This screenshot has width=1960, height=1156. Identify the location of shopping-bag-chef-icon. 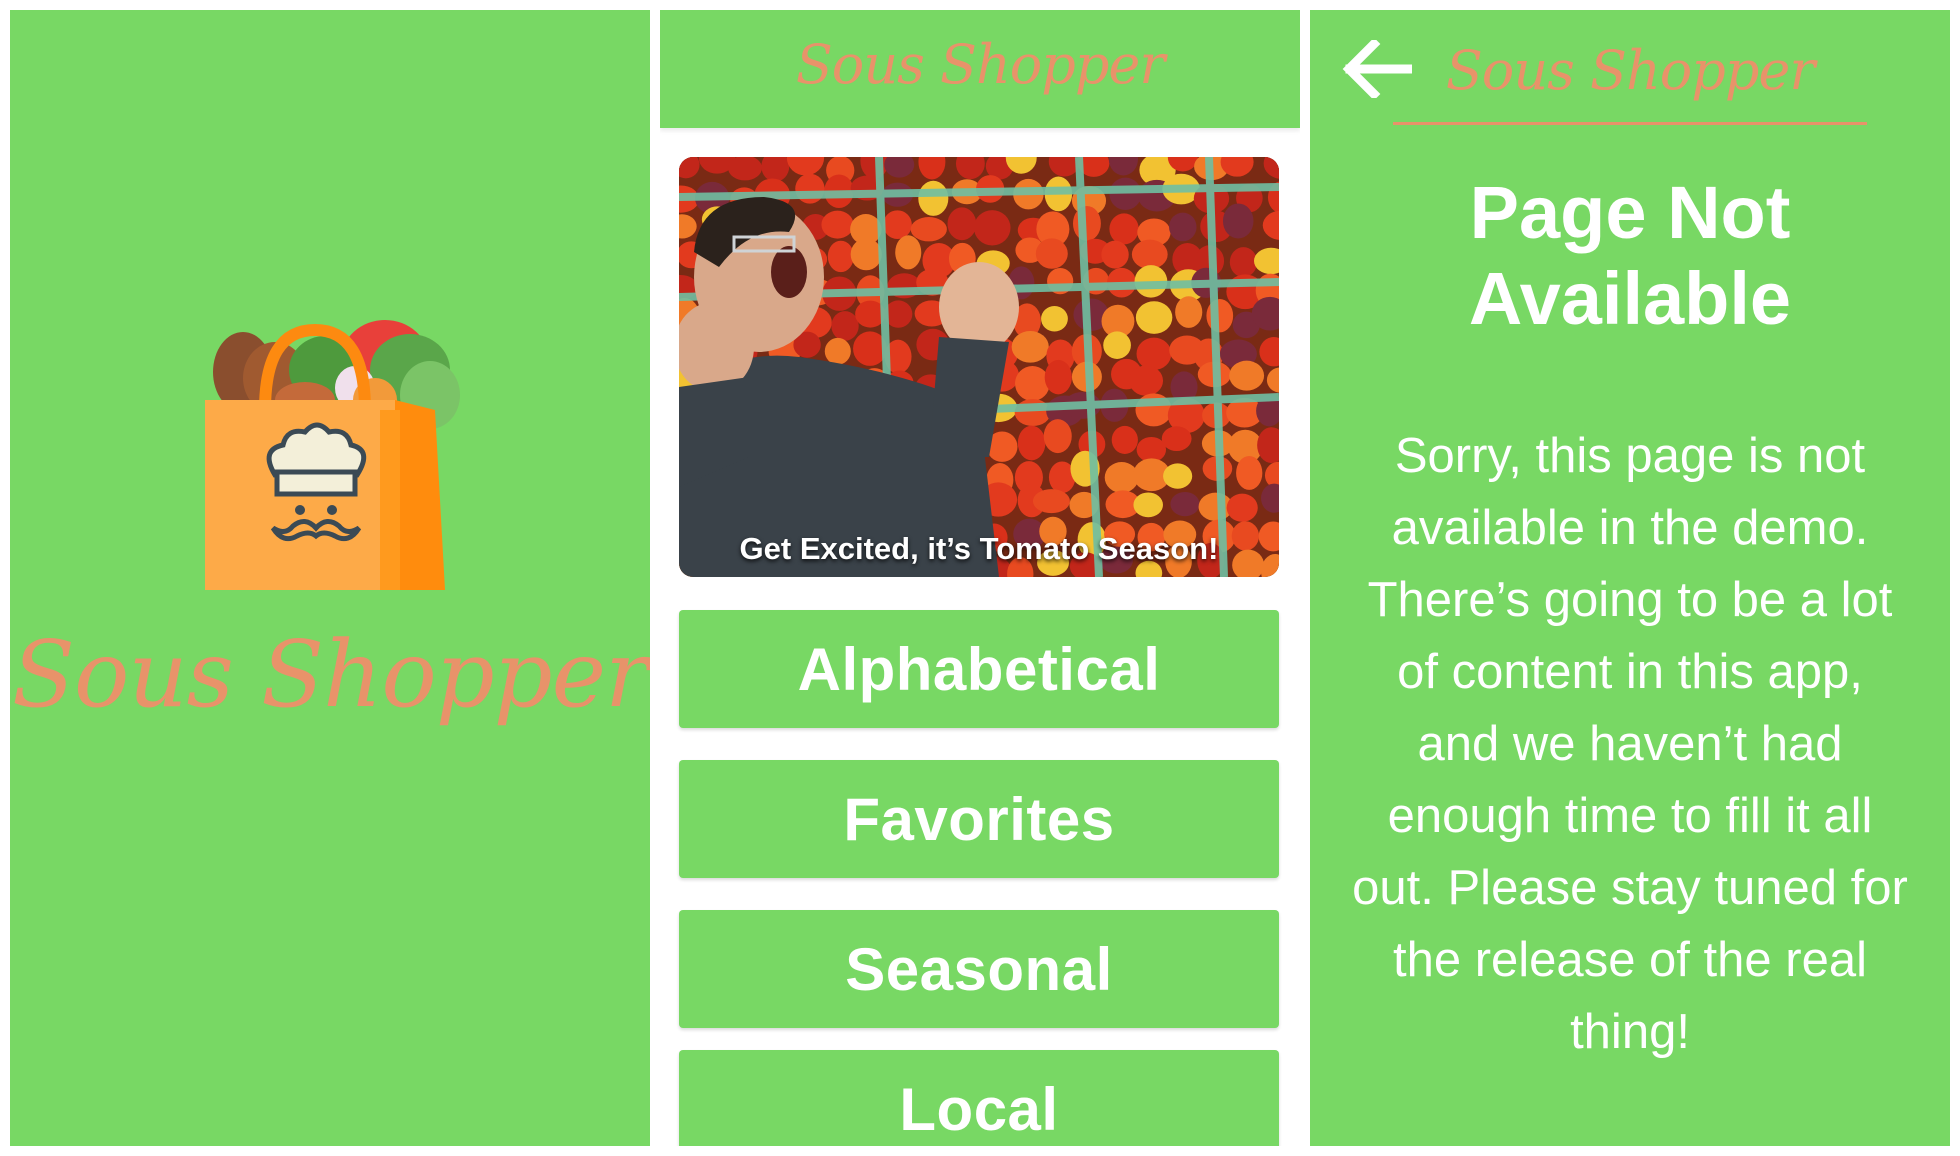
(335, 445).